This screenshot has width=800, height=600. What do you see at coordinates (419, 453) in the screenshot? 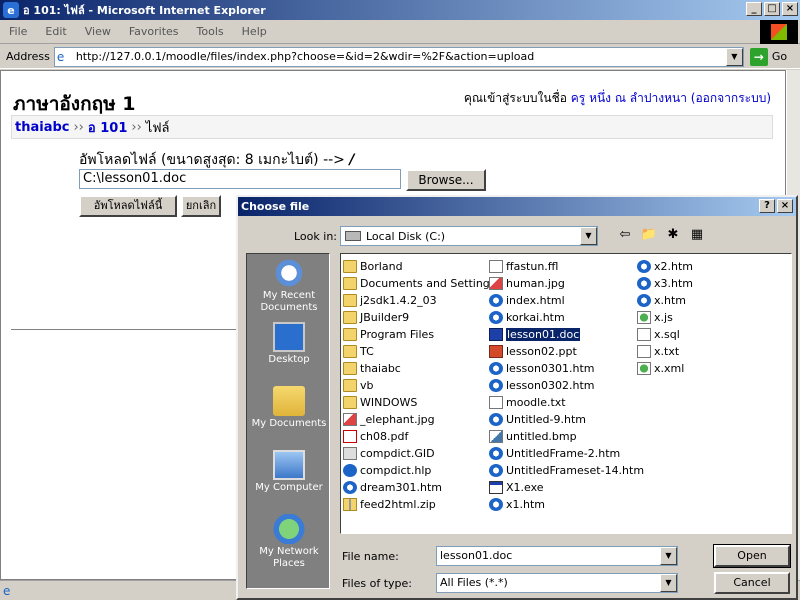
I see `file-item: compdict.GID` at bounding box center [419, 453].